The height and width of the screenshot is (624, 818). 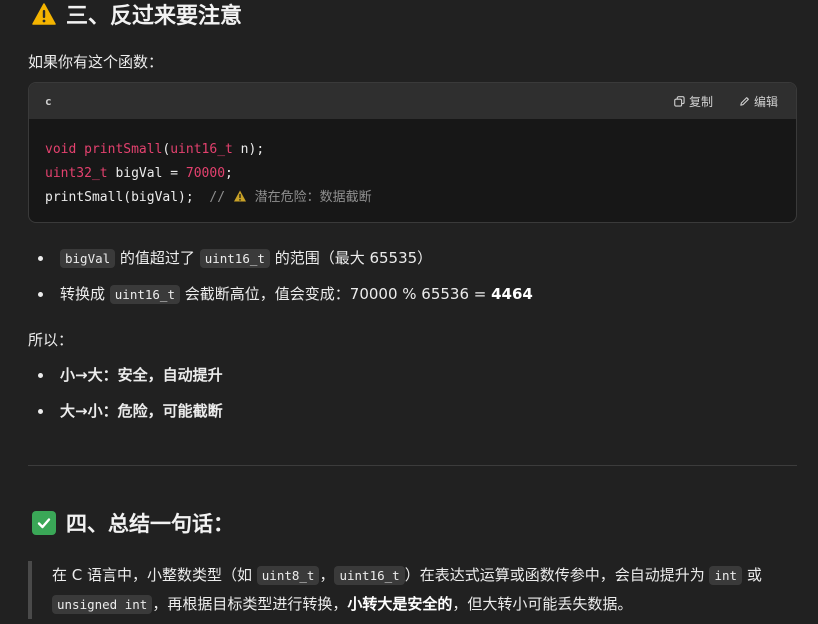 I want to click on list-item: 大→小：危险，可能截断, so click(x=125, y=417).